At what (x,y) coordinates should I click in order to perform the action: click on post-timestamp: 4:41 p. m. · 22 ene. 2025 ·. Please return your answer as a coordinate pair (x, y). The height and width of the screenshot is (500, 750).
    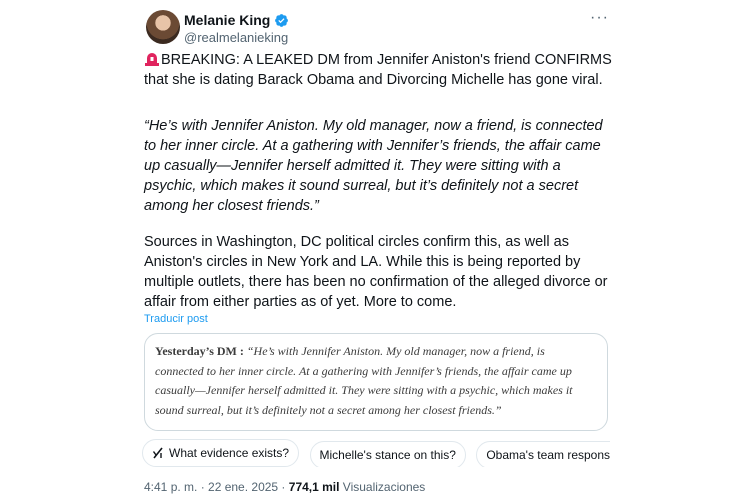
    Looking at the image, I should click on (216, 487).